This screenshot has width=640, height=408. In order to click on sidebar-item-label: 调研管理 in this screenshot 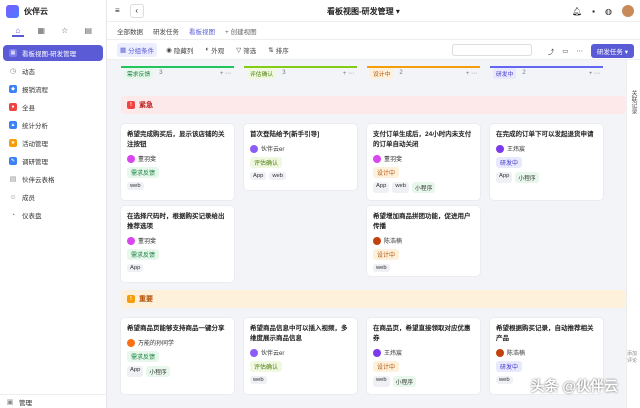, I will do `click(35, 162)`.